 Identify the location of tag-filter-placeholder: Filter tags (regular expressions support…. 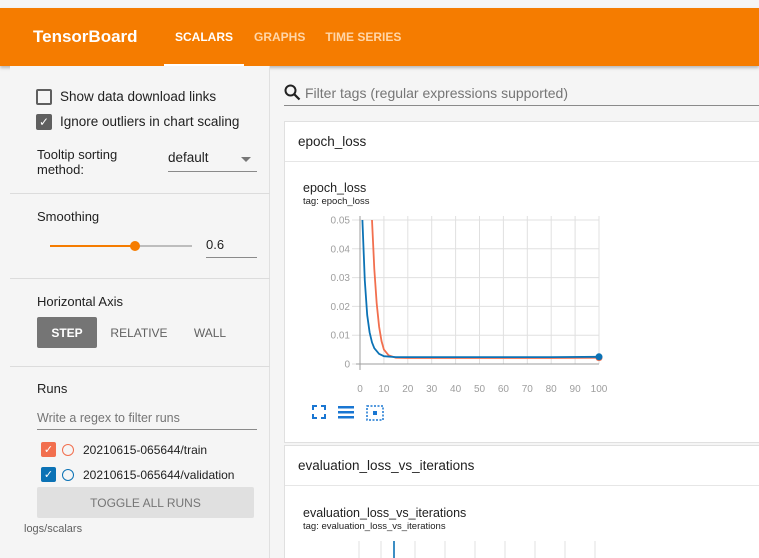
(437, 92).